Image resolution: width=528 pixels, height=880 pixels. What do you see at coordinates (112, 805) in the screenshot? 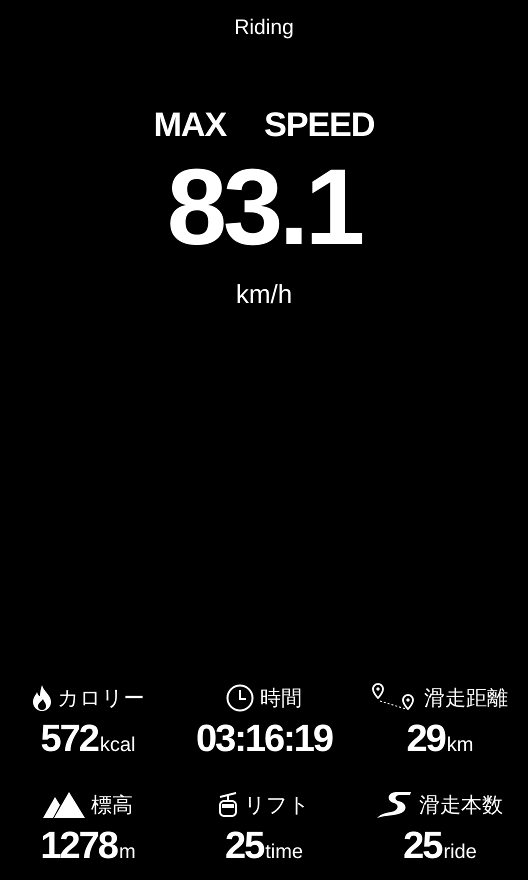
I see `stat-label: 標高` at bounding box center [112, 805].